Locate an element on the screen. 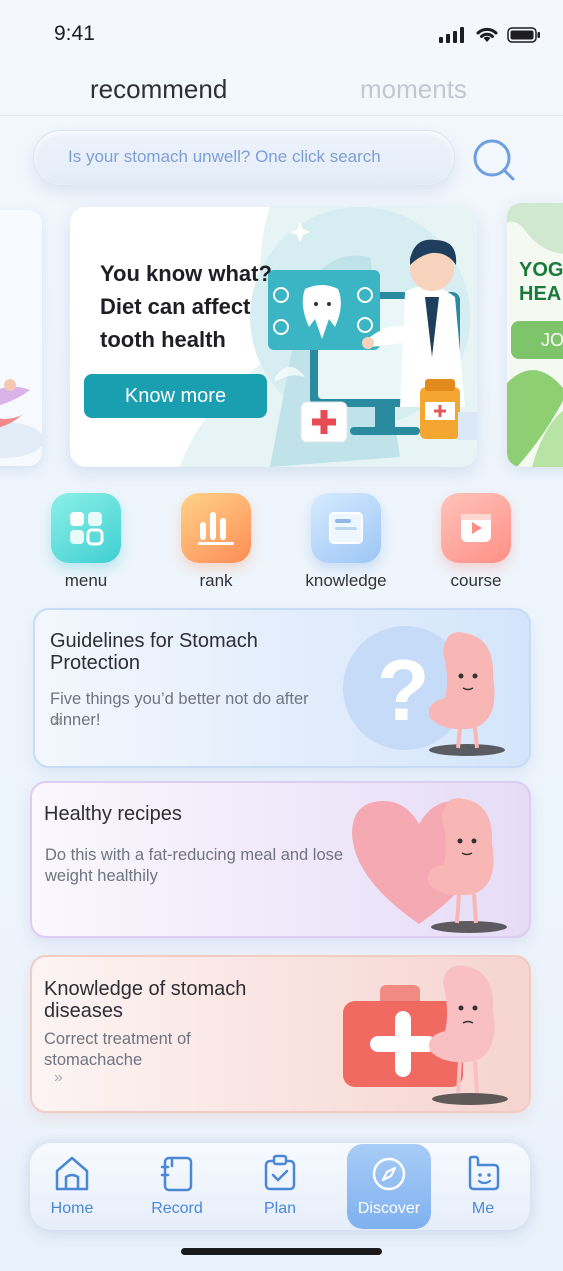  nav-label: Home is located at coordinates (72, 1208).